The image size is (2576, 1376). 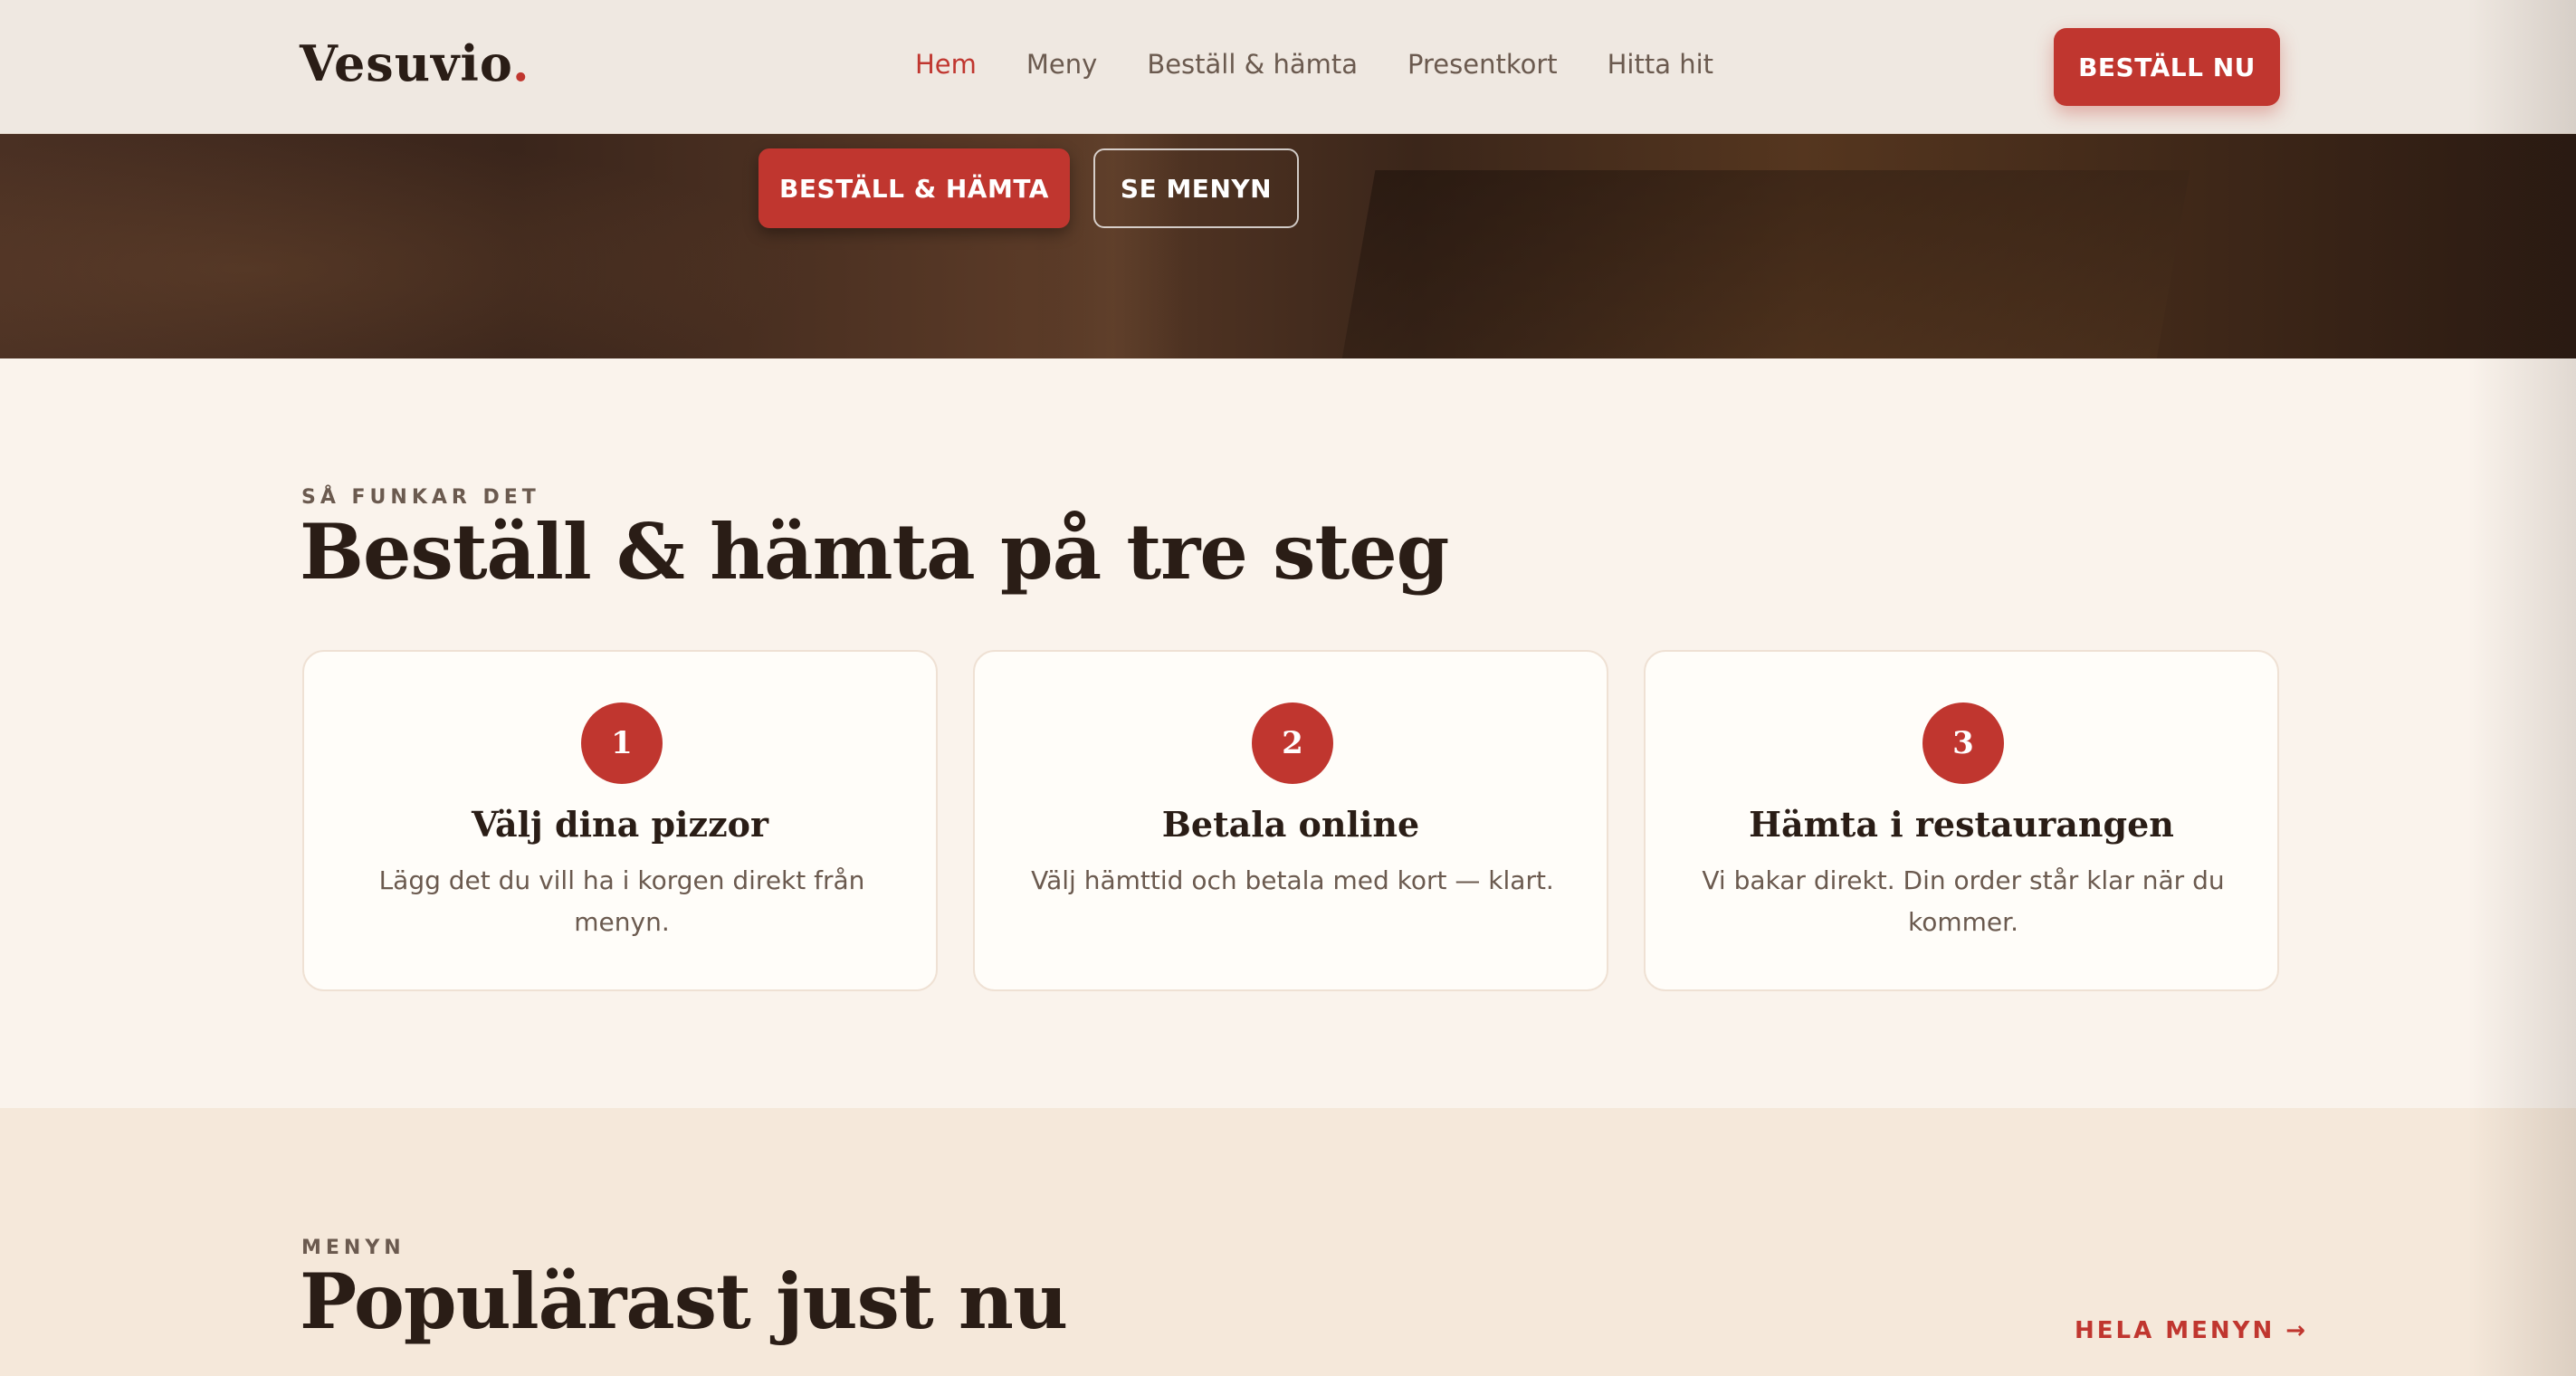 I want to click on step-number-badge: 2, so click(x=1292, y=743).